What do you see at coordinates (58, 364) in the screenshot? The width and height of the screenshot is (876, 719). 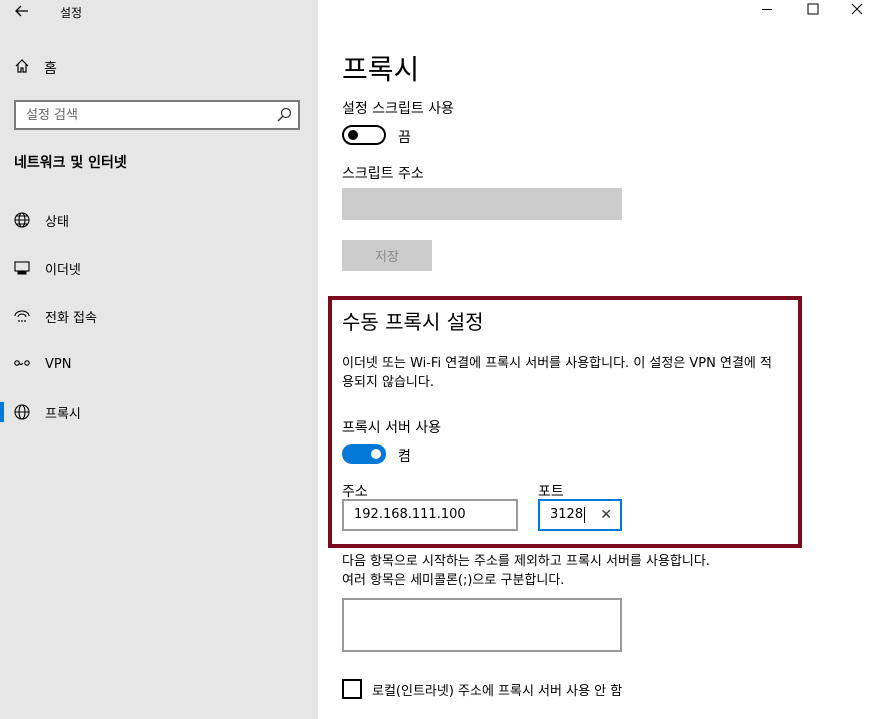 I see `sidebar-item-label: VPN` at bounding box center [58, 364].